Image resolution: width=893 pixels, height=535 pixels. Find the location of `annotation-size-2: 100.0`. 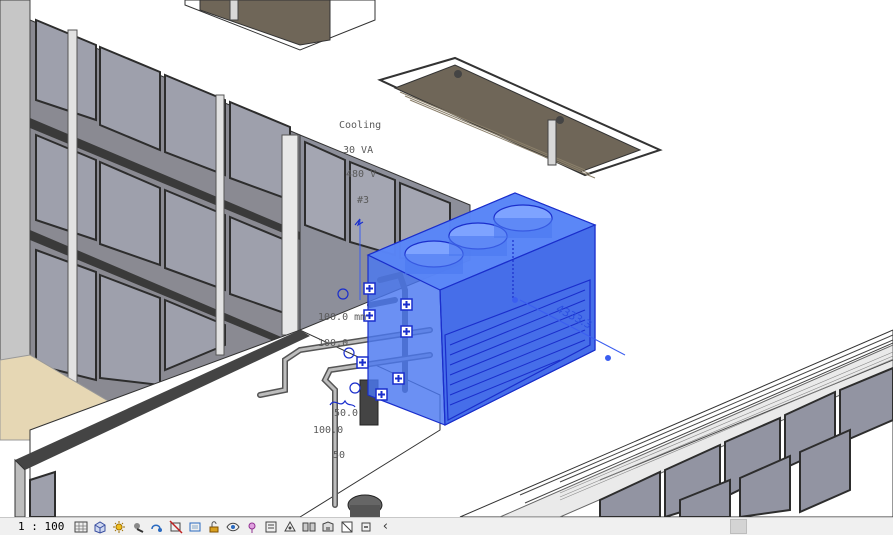

annotation-size-2: 100.0 is located at coordinates (333, 343).